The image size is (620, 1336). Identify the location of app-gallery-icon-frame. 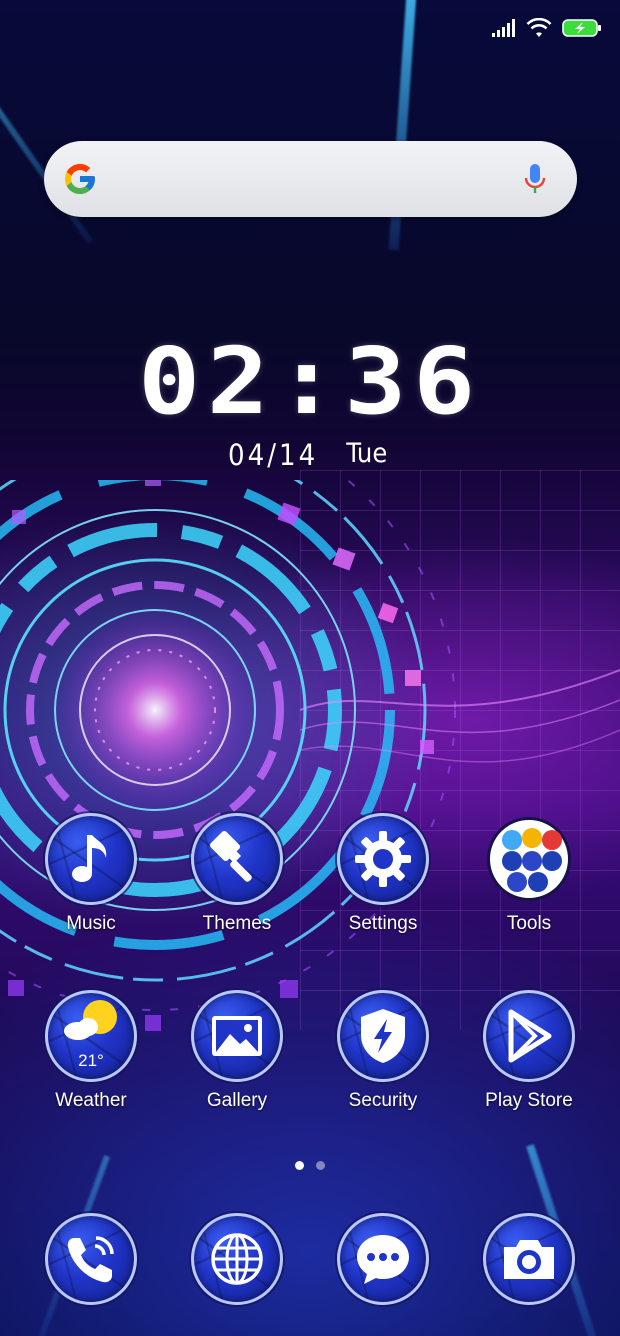
(237, 1036).